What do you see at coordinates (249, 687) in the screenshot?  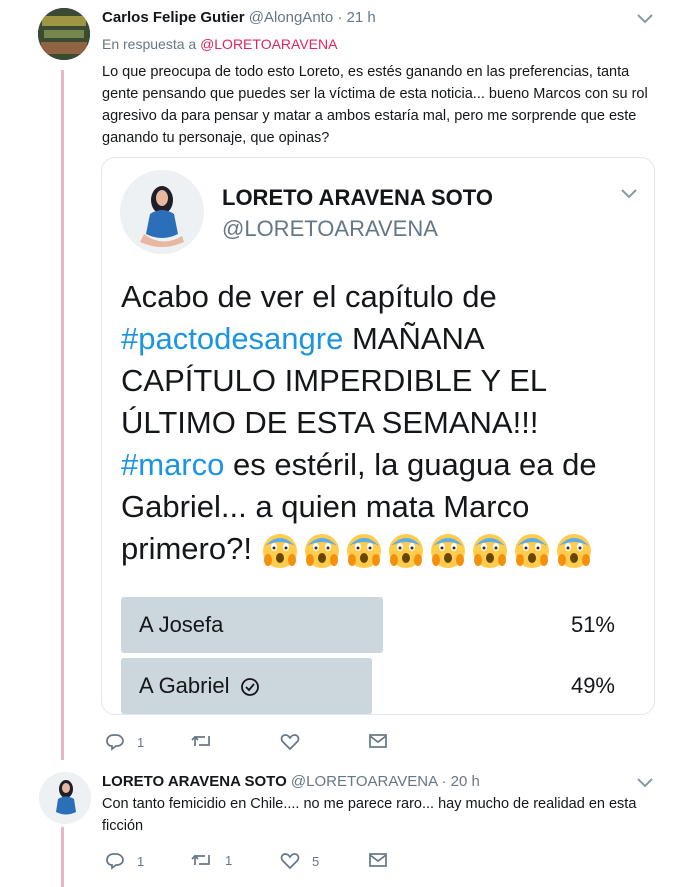 I see `checkmark-circle-icon` at bounding box center [249, 687].